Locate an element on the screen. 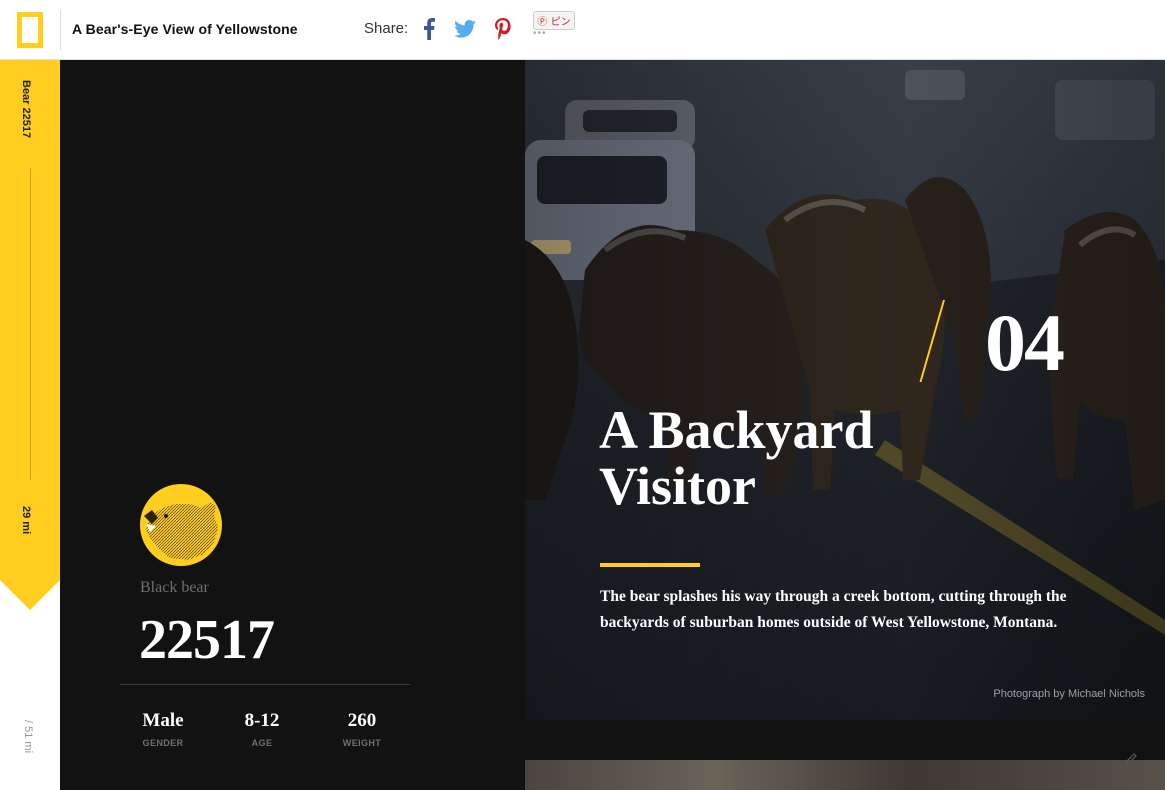 The image size is (1165, 790). progress-arrow is located at coordinates (30, 595).